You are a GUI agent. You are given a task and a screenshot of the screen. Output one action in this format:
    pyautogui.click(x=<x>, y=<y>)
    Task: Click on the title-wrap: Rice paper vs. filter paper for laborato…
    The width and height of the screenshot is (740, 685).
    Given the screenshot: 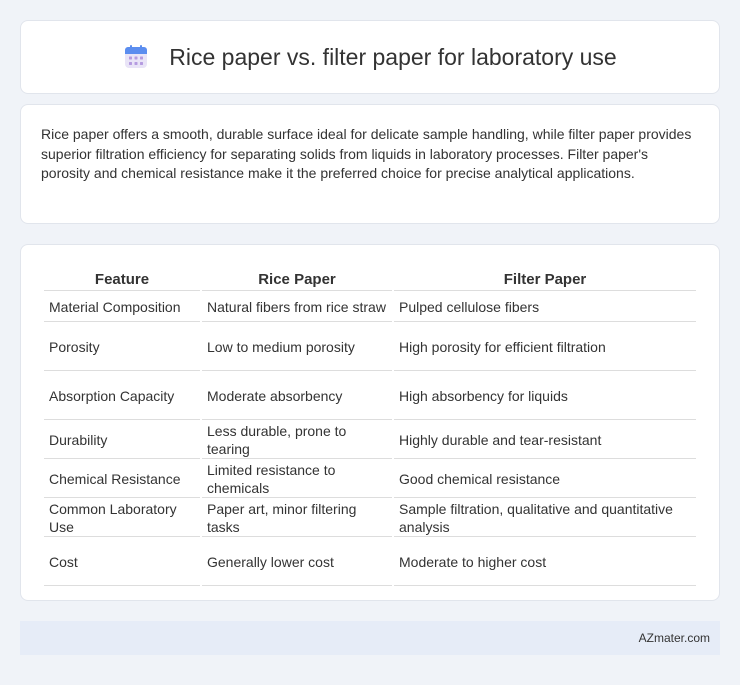 What is the action you would take?
    pyautogui.click(x=370, y=57)
    